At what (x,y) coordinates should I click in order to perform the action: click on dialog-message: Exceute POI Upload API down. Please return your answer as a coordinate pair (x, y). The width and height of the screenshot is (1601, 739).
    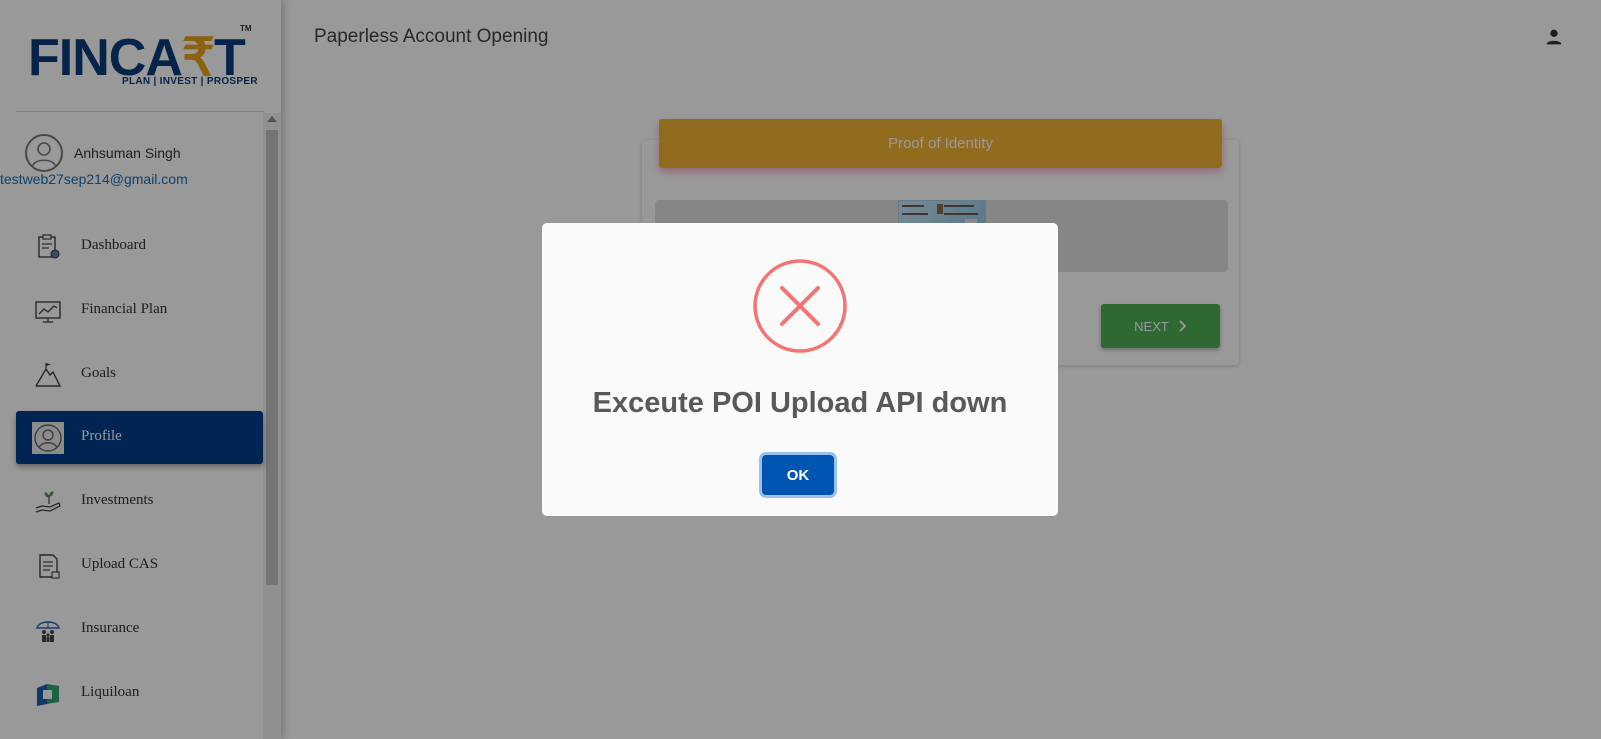
    Looking at the image, I should click on (800, 403).